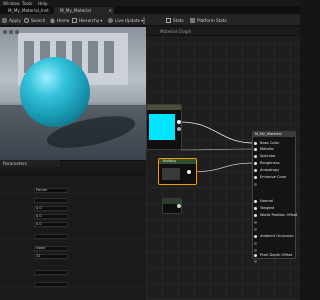 The image size is (320, 300). Describe the element at coordinates (162, 127) in the screenshot. I see `color-swatch` at that location.